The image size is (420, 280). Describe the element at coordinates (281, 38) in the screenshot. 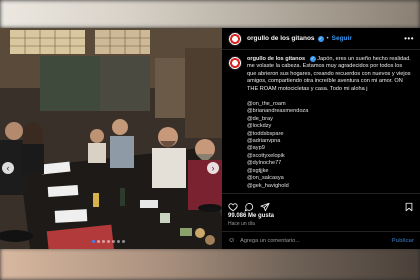

I see `post-username: orgullo de los gitanos` at that location.